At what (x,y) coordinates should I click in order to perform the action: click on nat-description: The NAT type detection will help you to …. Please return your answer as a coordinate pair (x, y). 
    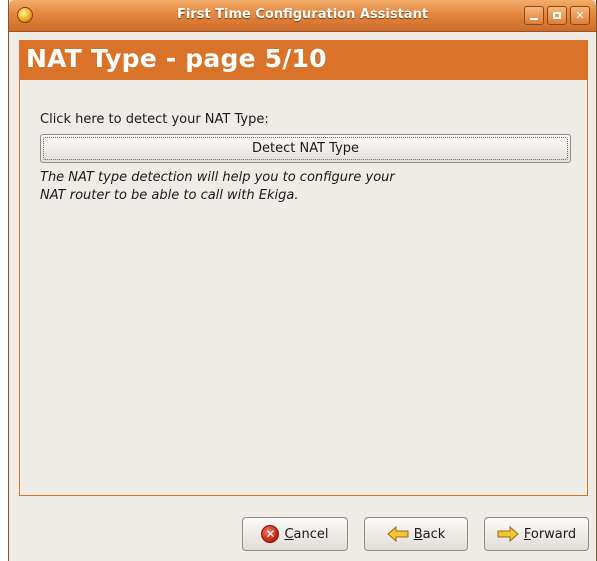
    Looking at the image, I should click on (217, 186).